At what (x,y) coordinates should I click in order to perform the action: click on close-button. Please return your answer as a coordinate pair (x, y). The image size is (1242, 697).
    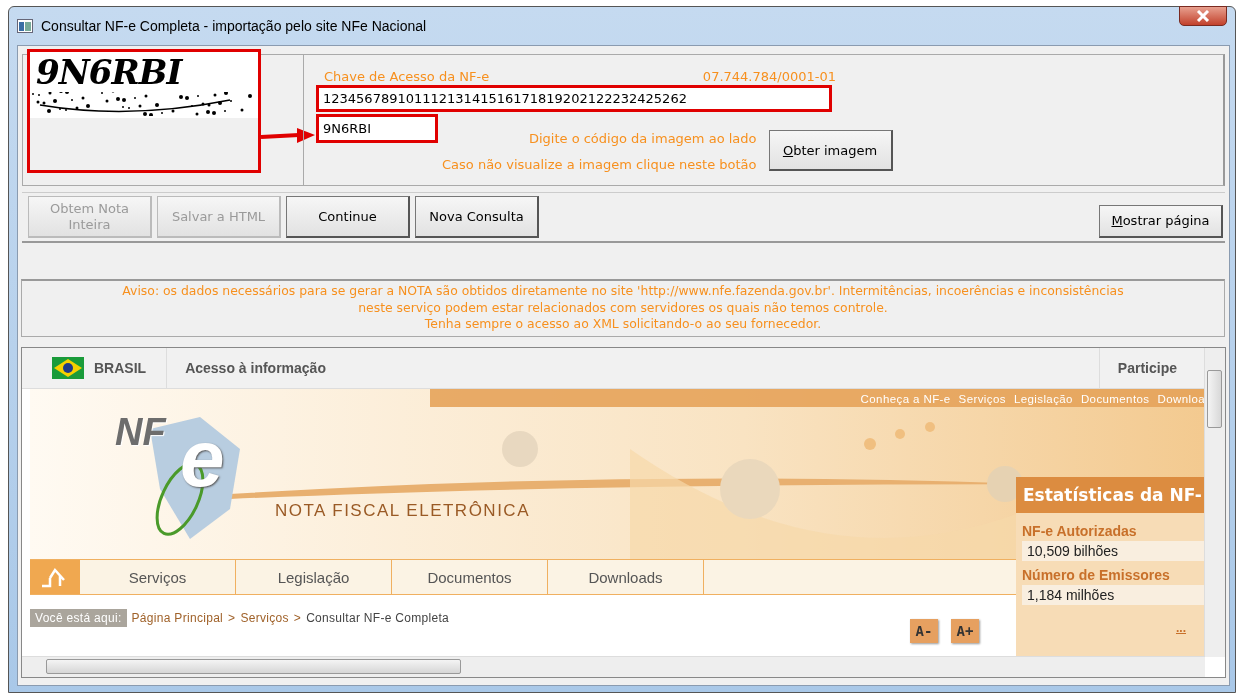
    Looking at the image, I should click on (1203, 16).